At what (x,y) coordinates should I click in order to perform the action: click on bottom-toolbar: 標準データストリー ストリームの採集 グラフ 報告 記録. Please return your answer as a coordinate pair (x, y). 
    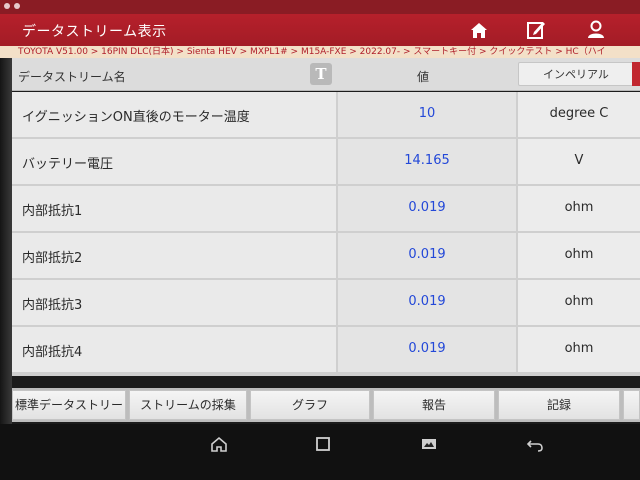
    Looking at the image, I should click on (326, 405).